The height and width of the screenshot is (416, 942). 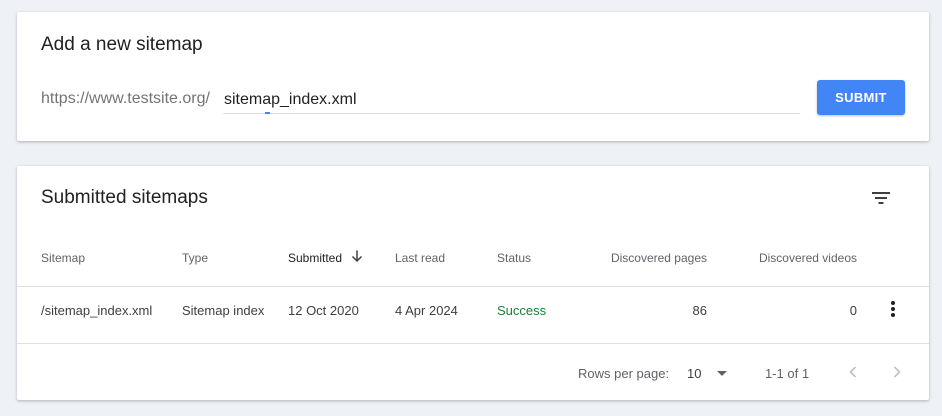 I want to click on column-header-type: Type, so click(x=195, y=258).